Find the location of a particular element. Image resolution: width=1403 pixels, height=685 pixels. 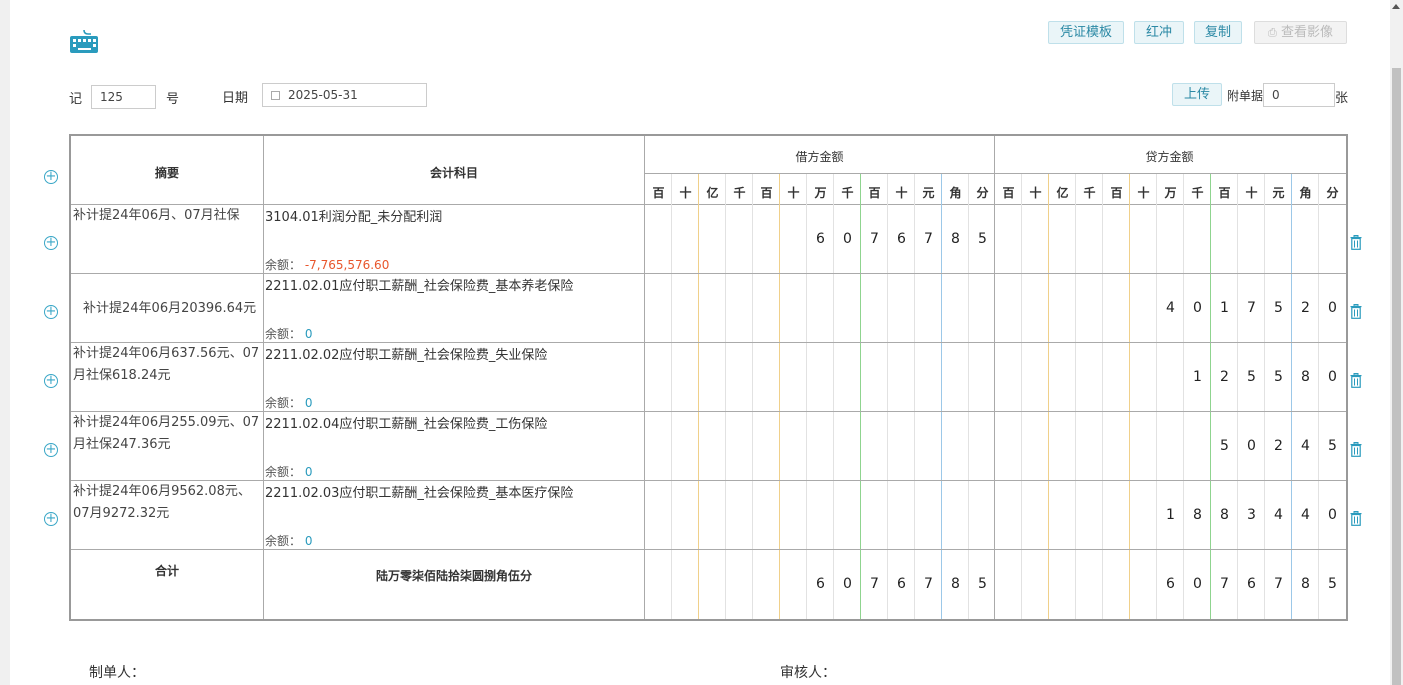

reverse-entry-button: 红冲 is located at coordinates (1159, 32).